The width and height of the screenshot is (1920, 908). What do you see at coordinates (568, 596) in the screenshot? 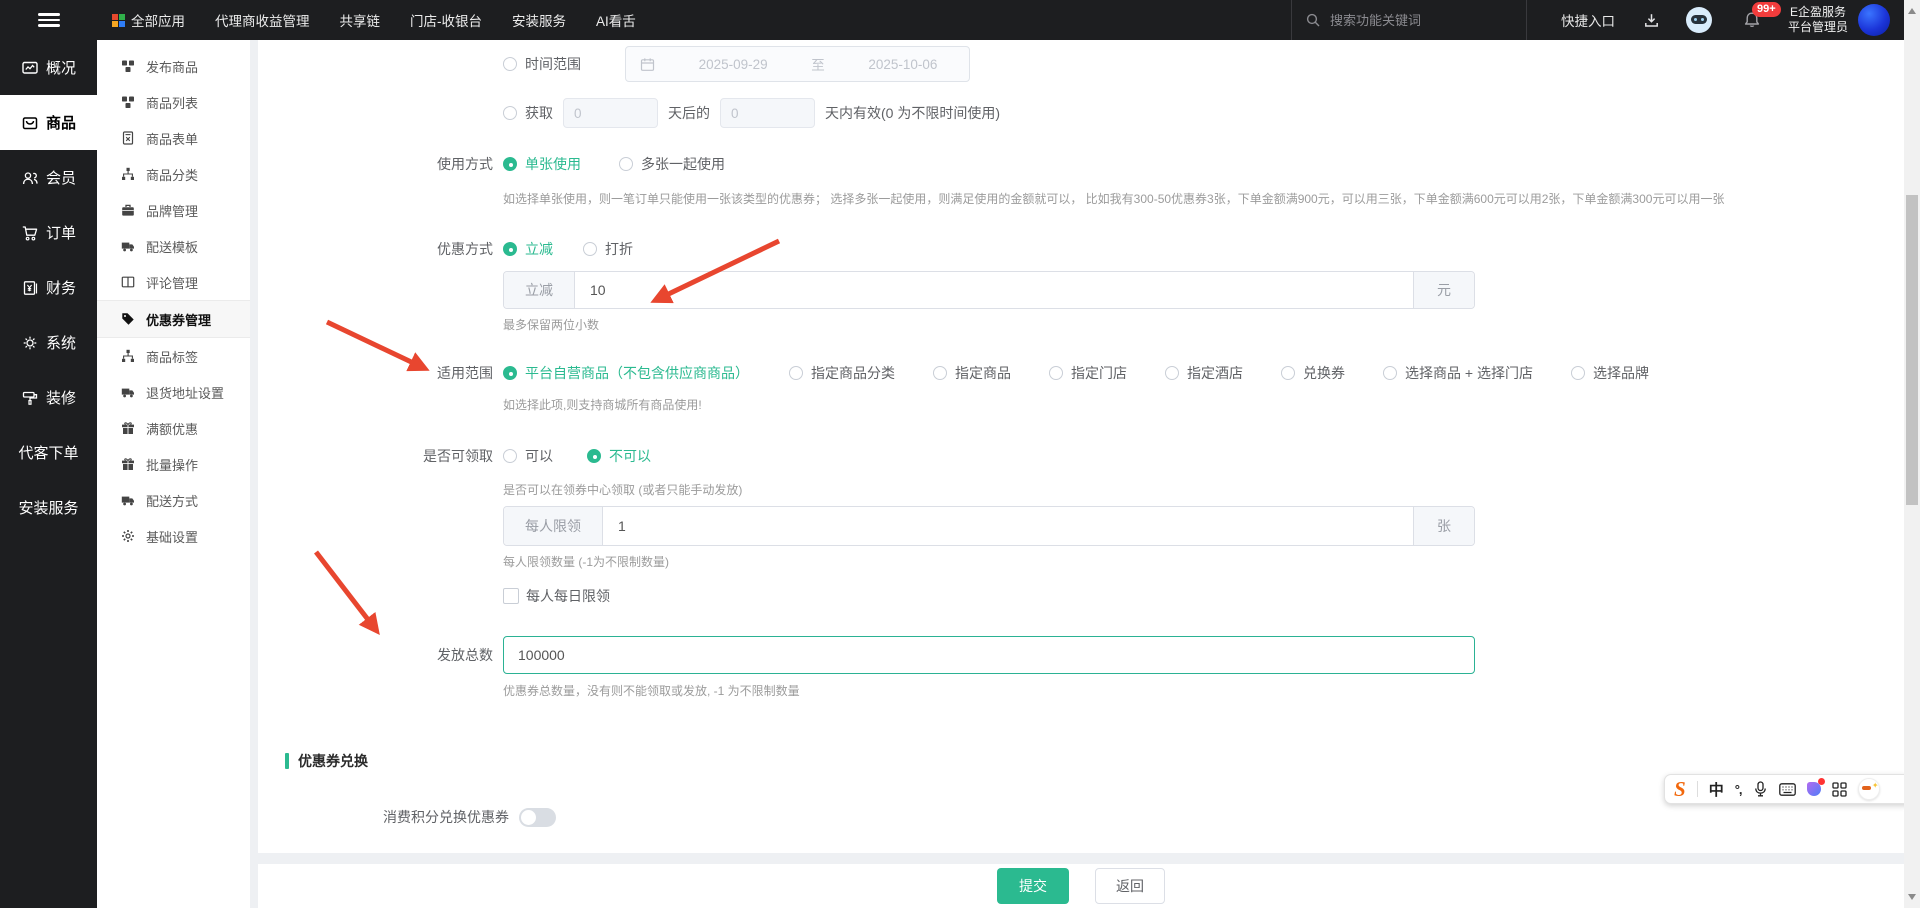
I see `daily-limit-label: 每人每日限领` at bounding box center [568, 596].